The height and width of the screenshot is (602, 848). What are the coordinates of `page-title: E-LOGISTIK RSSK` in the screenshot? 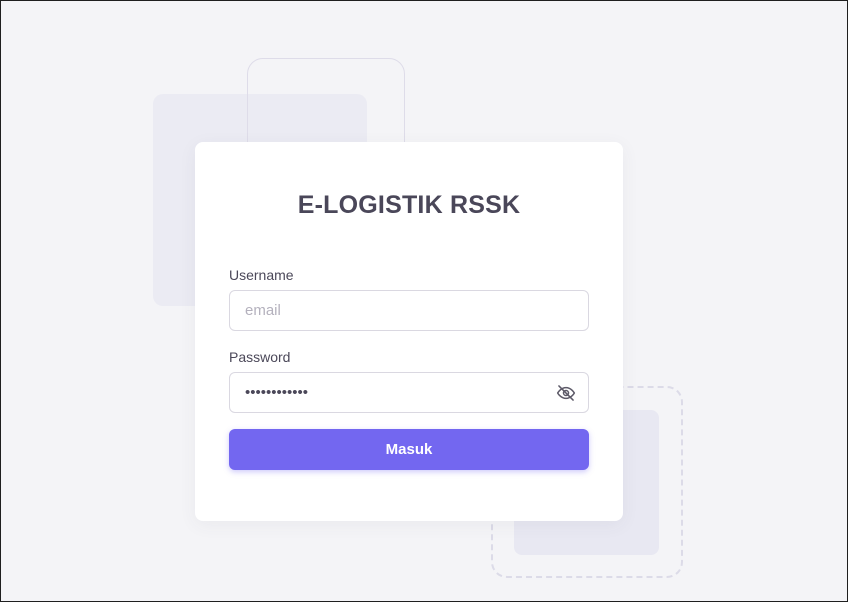 It's located at (409, 205).